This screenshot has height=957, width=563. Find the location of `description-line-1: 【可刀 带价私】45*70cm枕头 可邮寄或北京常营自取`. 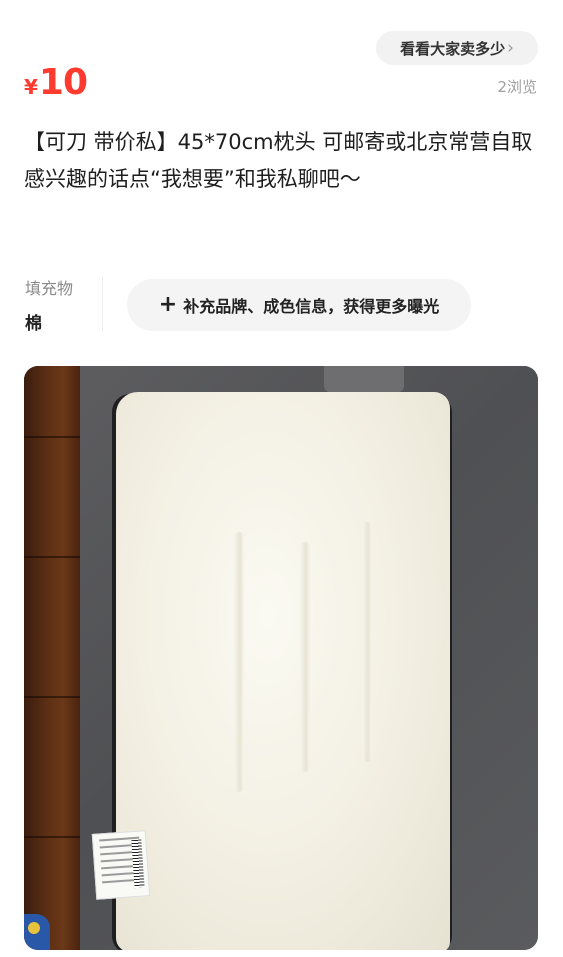

description-line-1: 【可刀 带价私】45*70cm枕头 可邮寄或北京常营自取 is located at coordinates (278, 142).